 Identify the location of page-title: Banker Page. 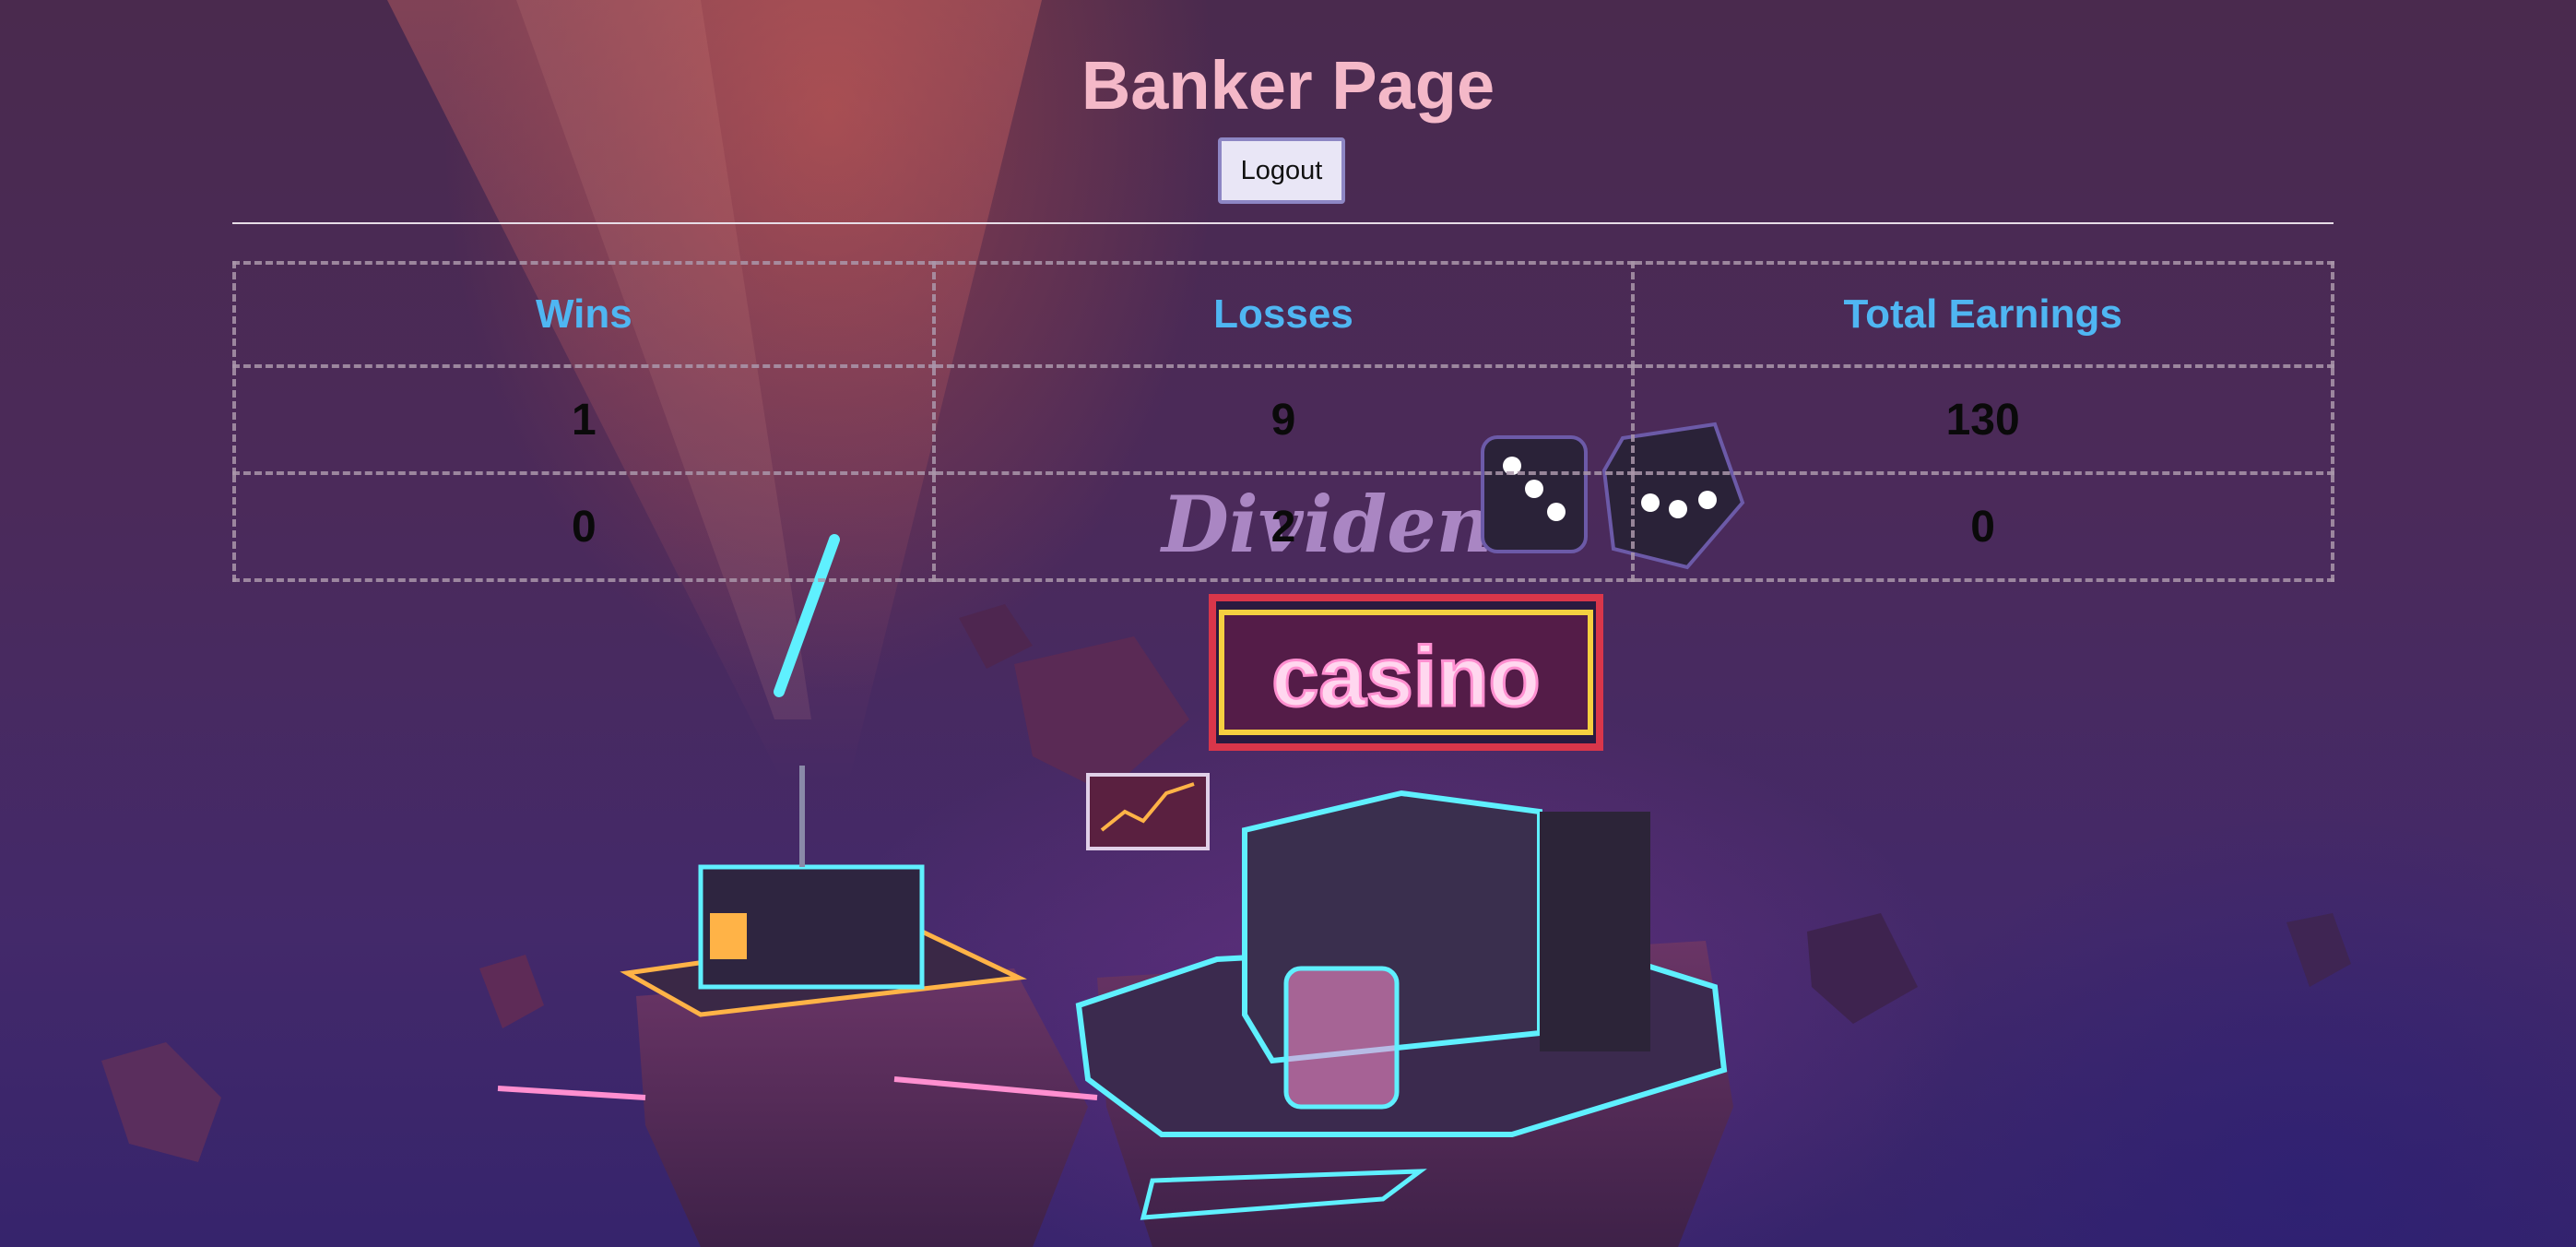
(1288, 85).